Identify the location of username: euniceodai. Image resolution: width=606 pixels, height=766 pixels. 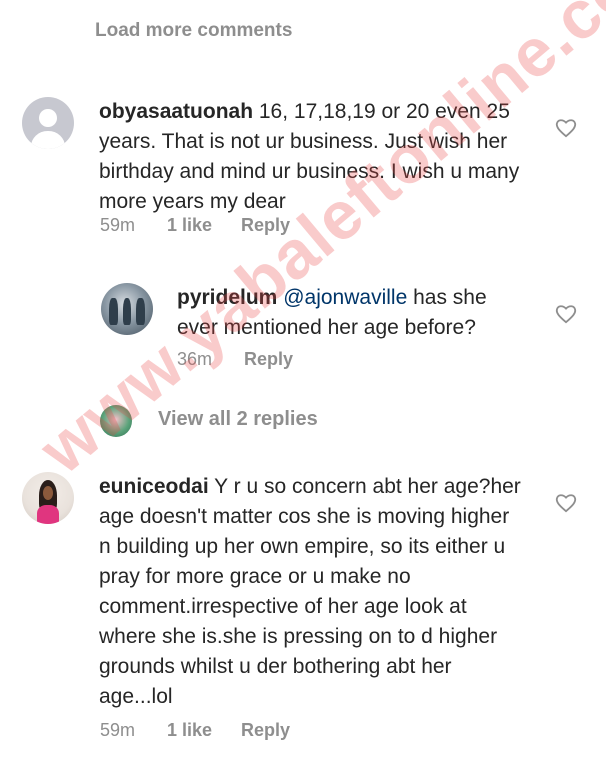
(154, 486).